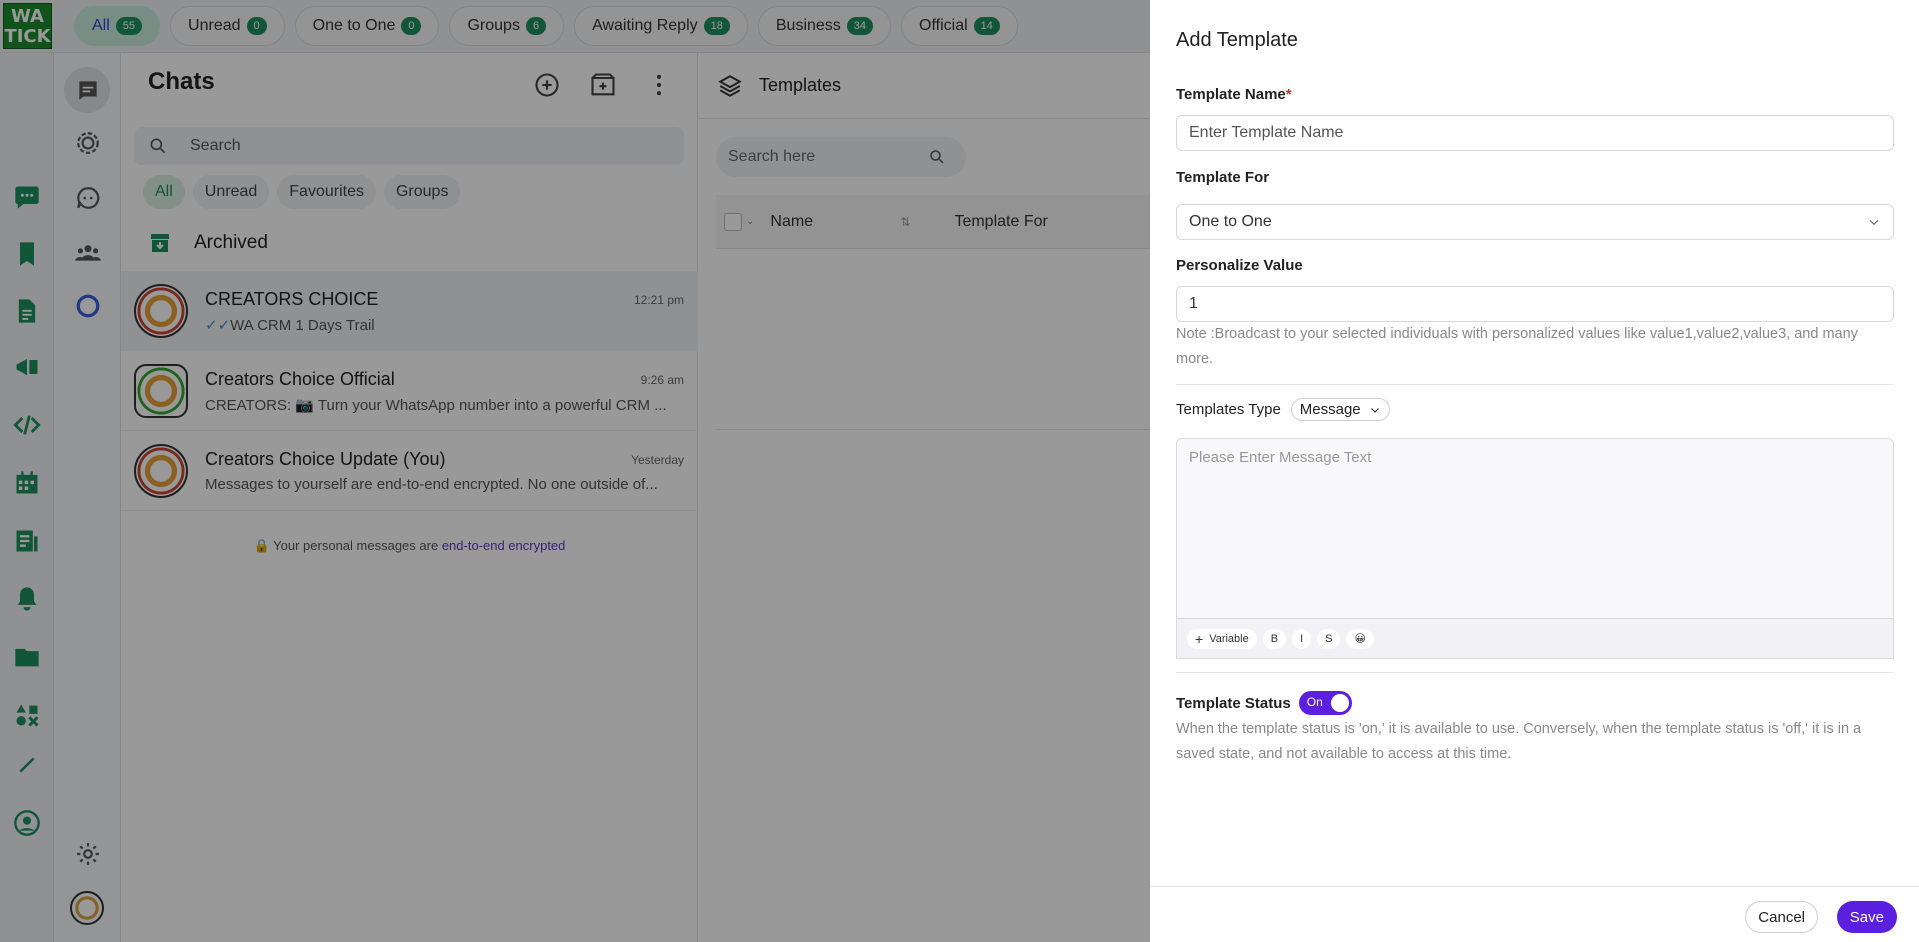 This screenshot has width=1919, height=942. What do you see at coordinates (1283, 409) in the screenshot?
I see `templates-type-row: Templates Type Message` at bounding box center [1283, 409].